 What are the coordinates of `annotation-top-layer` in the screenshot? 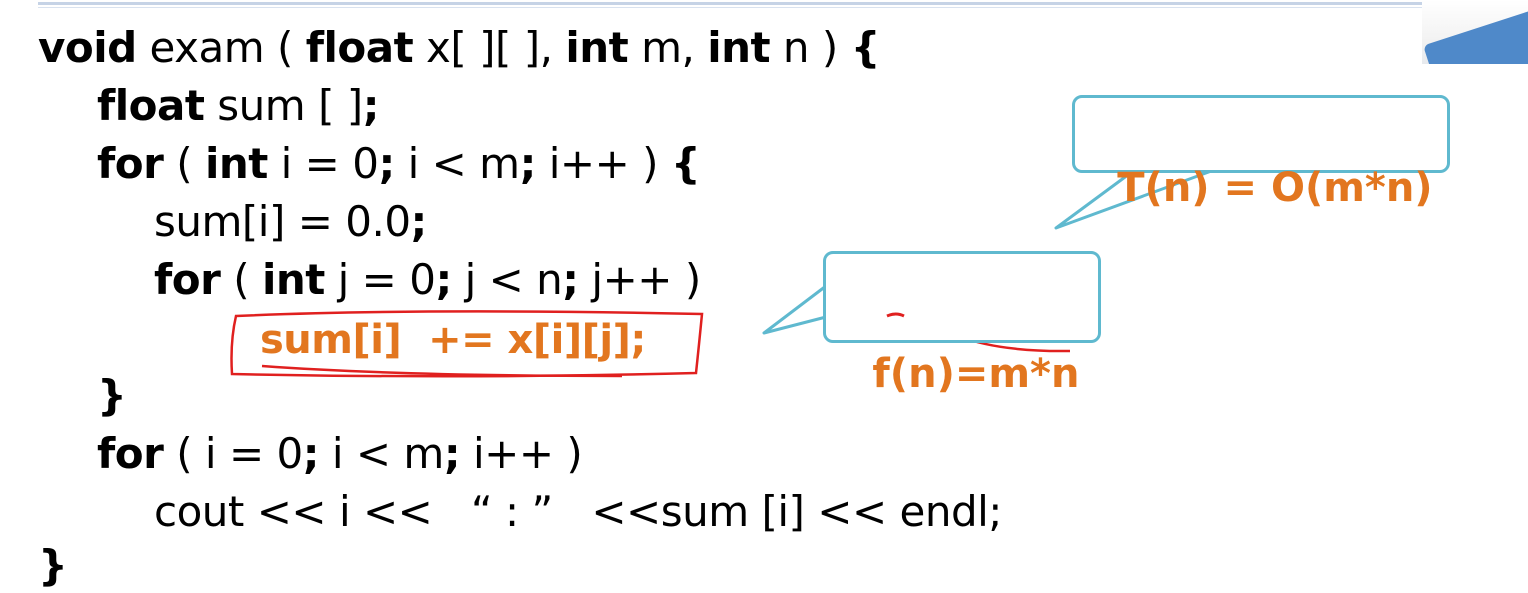 It's located at (895, 315).